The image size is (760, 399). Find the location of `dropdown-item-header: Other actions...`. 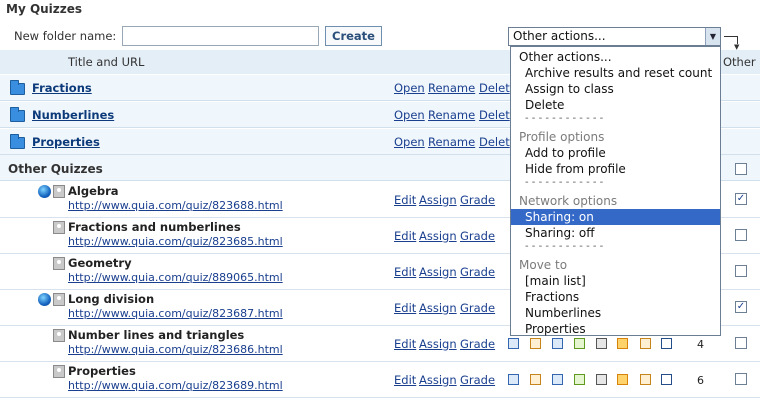

dropdown-item-header: Other actions... is located at coordinates (565, 57).